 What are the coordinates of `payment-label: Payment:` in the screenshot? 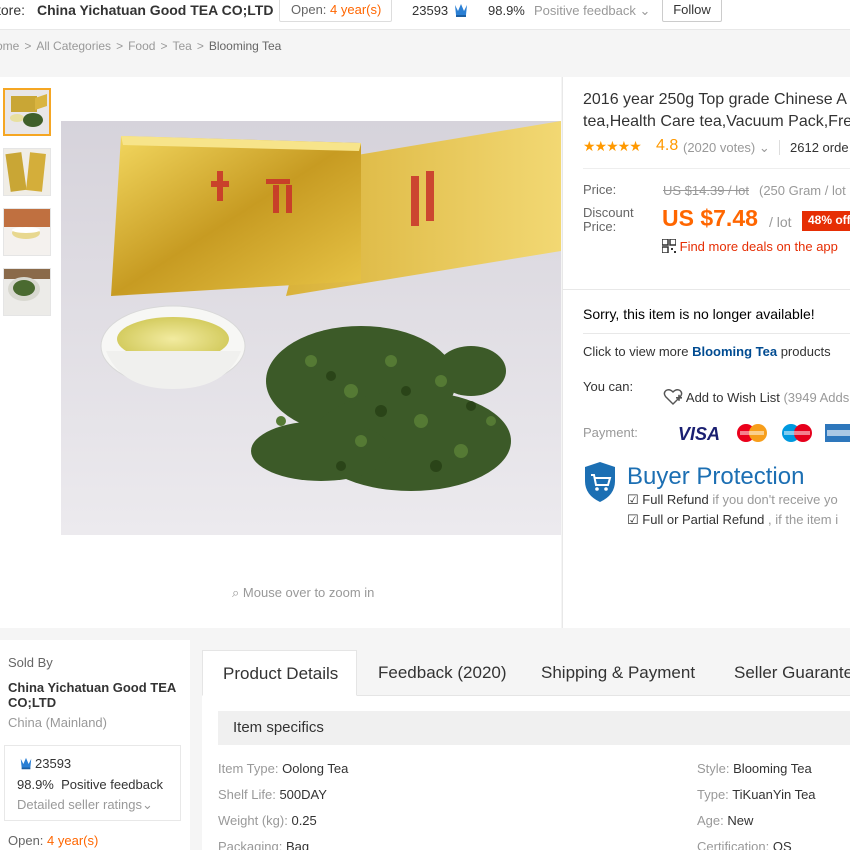 It's located at (610, 432).